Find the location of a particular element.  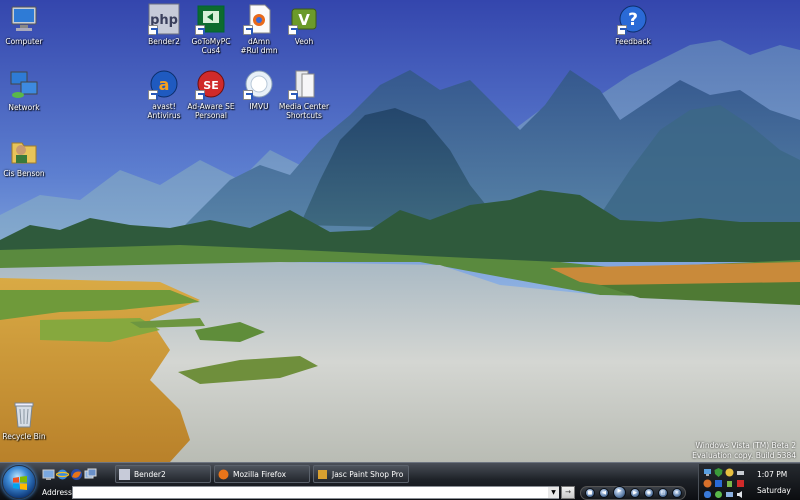

close-player-icon: × is located at coordinates (677, 493).